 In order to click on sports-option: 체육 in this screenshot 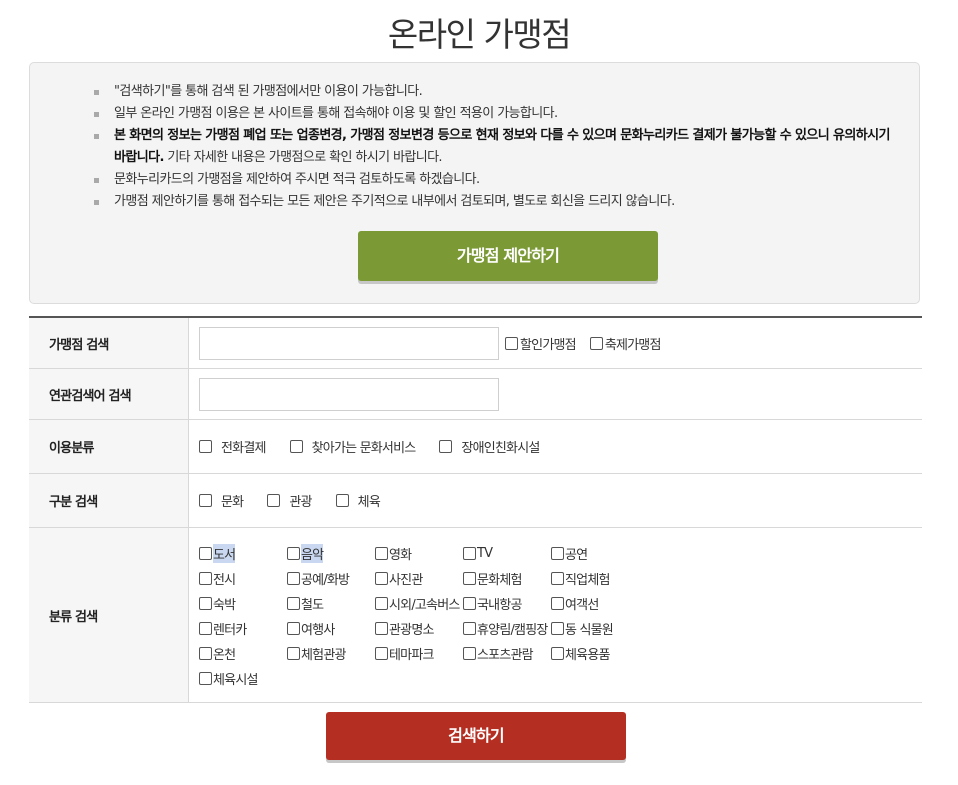, I will do `click(358, 500)`.